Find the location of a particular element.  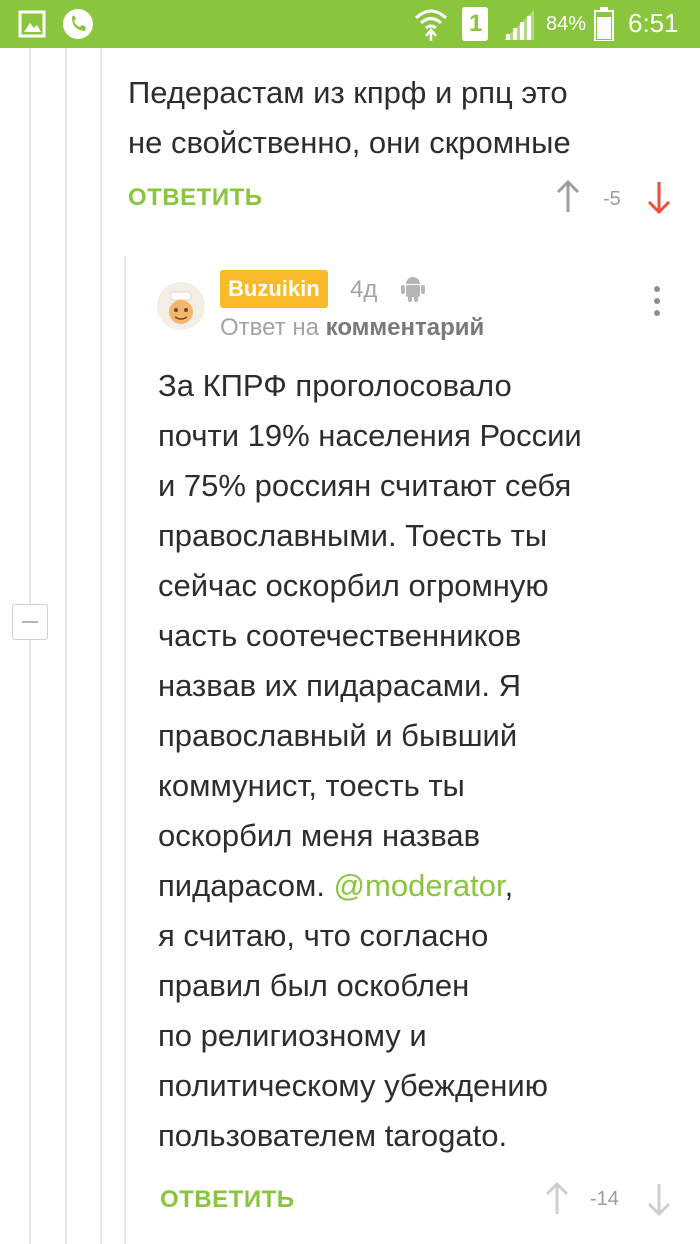

avatar-image is located at coordinates (181, 307).